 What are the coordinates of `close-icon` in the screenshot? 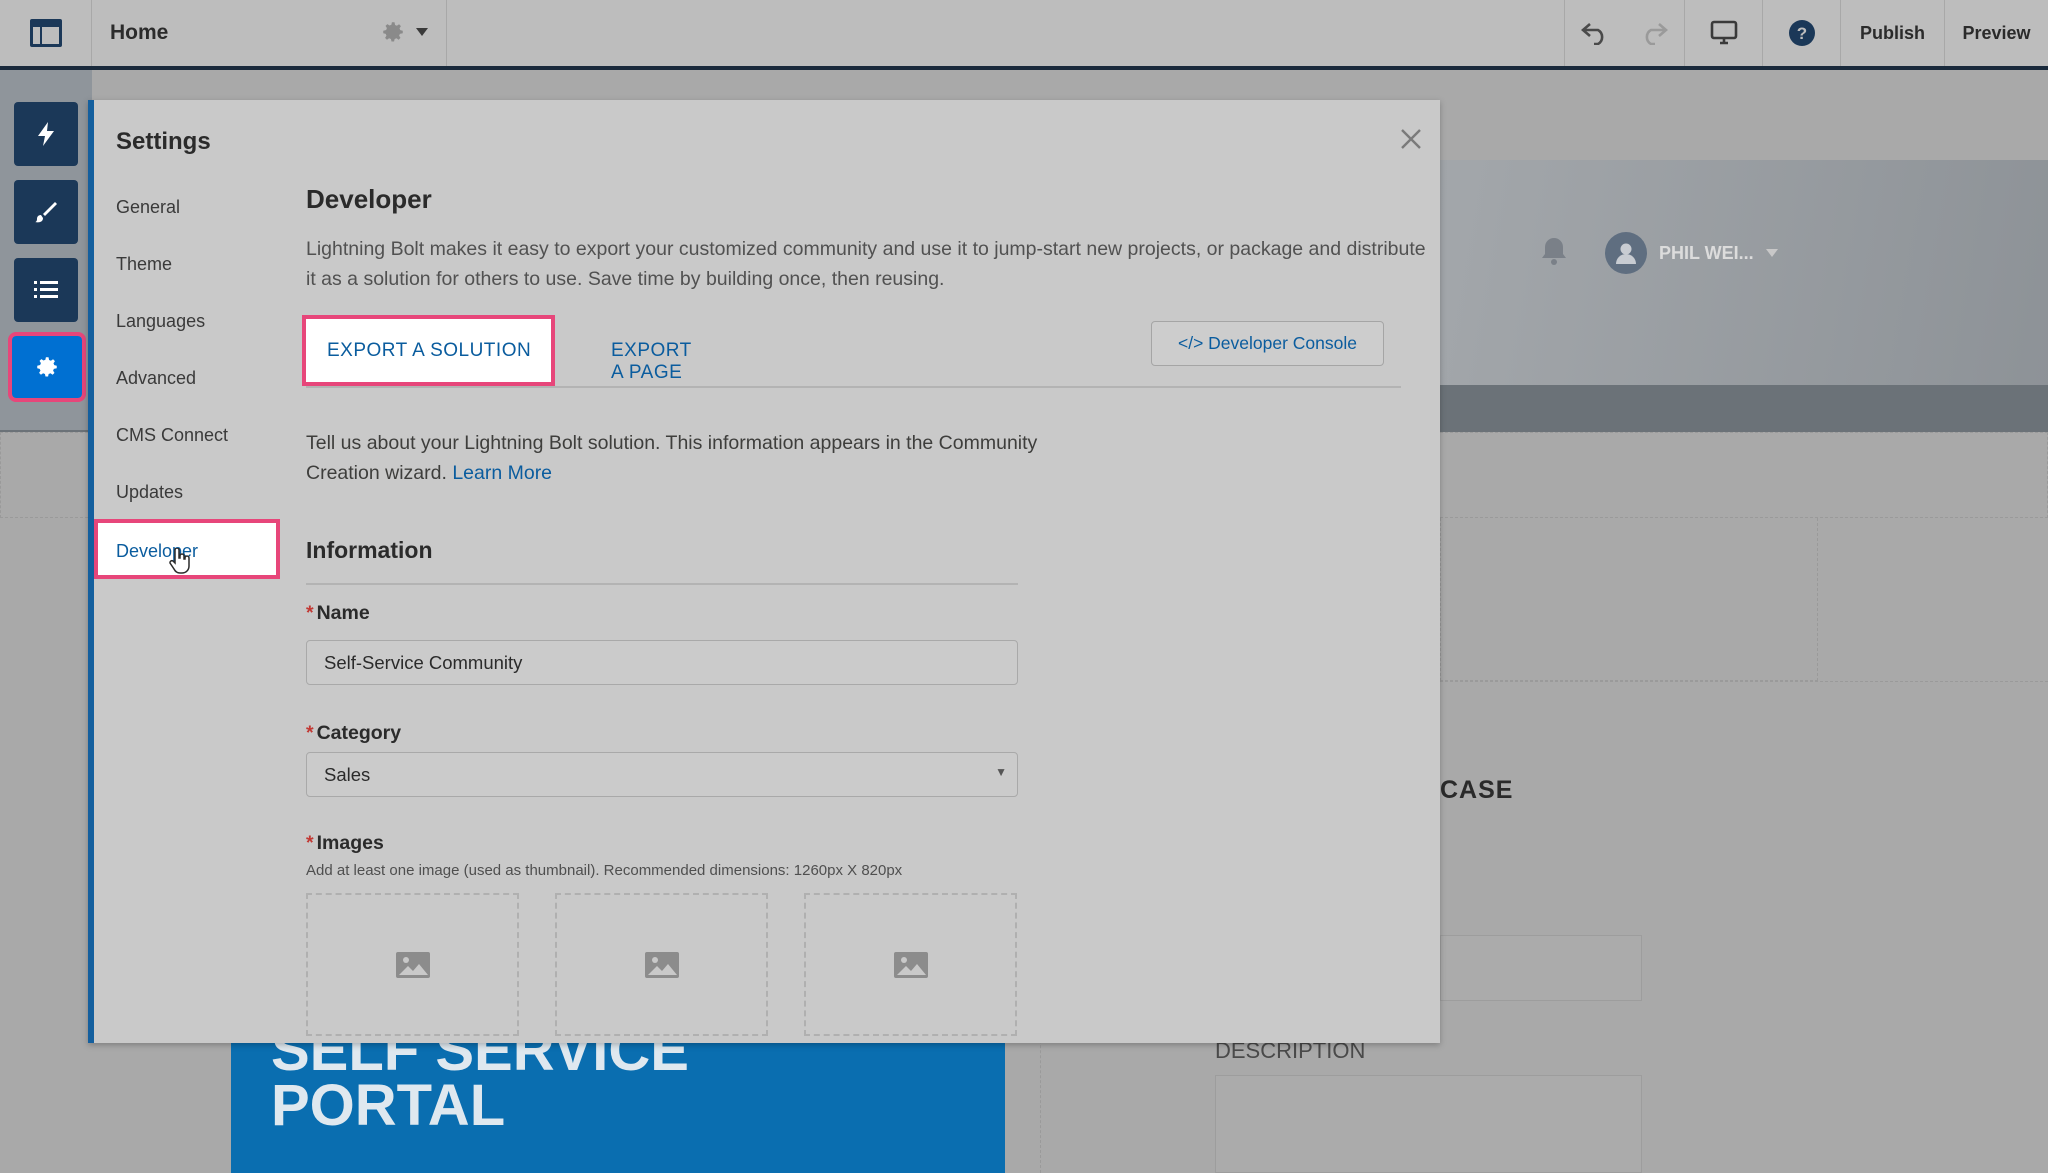 It's located at (1411, 139).